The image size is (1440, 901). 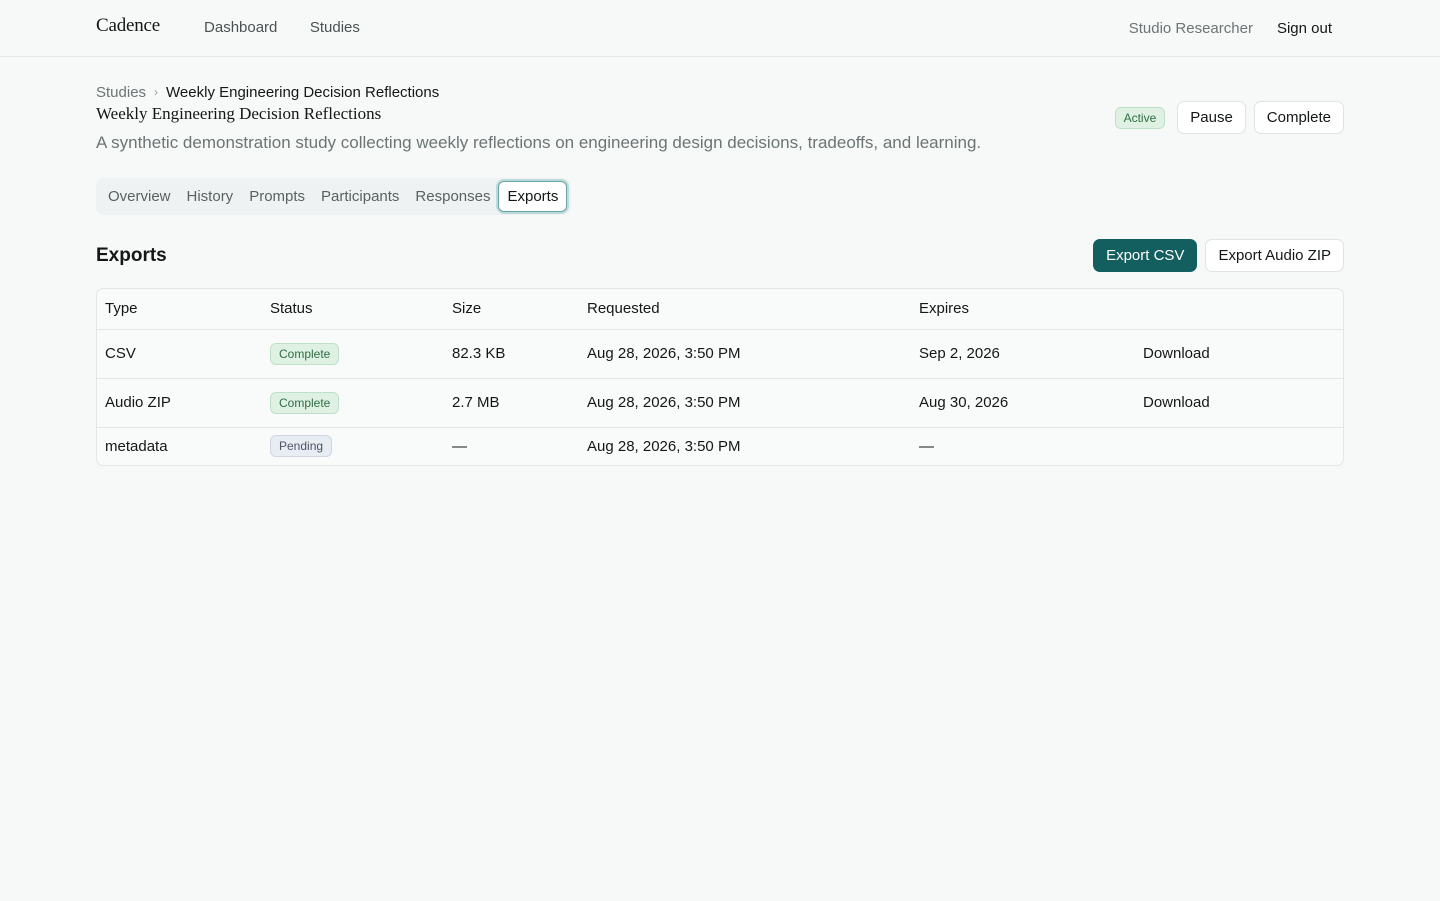 What do you see at coordinates (1023, 354) in the screenshot?
I see `cell-expires: Sep 2, 2026` at bounding box center [1023, 354].